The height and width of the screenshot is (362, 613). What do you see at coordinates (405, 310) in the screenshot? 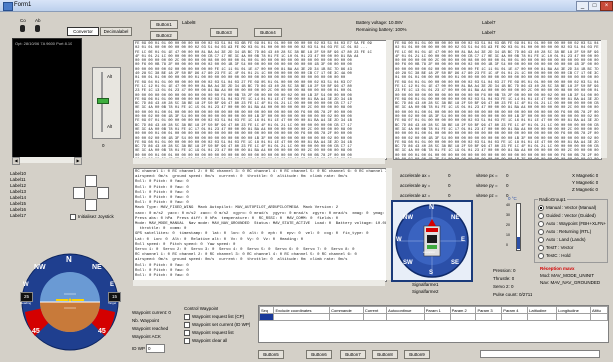
I see `table-column-header: Autocontinue` at bounding box center [405, 310].